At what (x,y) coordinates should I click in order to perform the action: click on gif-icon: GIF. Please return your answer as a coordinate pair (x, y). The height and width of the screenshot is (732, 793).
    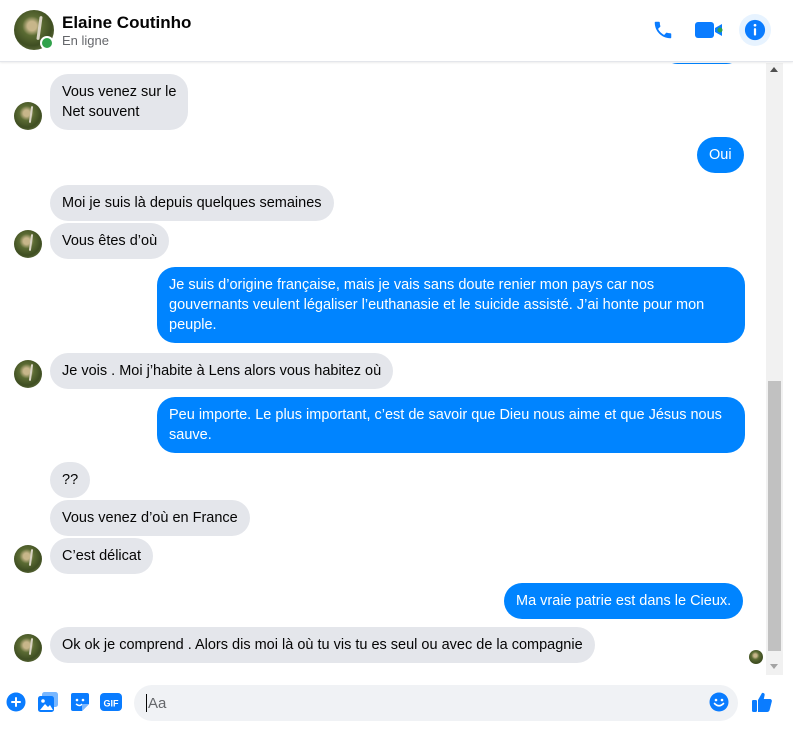
    Looking at the image, I should click on (111, 702).